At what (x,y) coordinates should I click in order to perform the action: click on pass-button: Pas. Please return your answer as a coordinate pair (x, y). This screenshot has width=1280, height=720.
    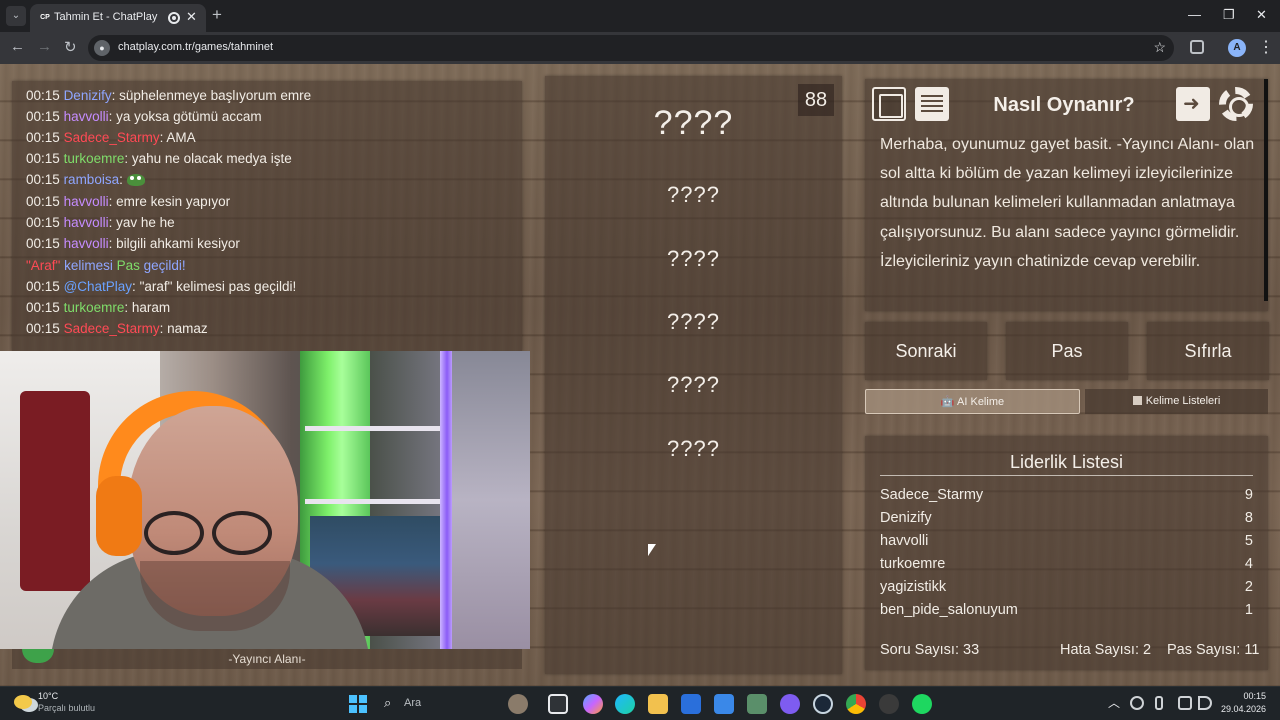
    Looking at the image, I should click on (1067, 351).